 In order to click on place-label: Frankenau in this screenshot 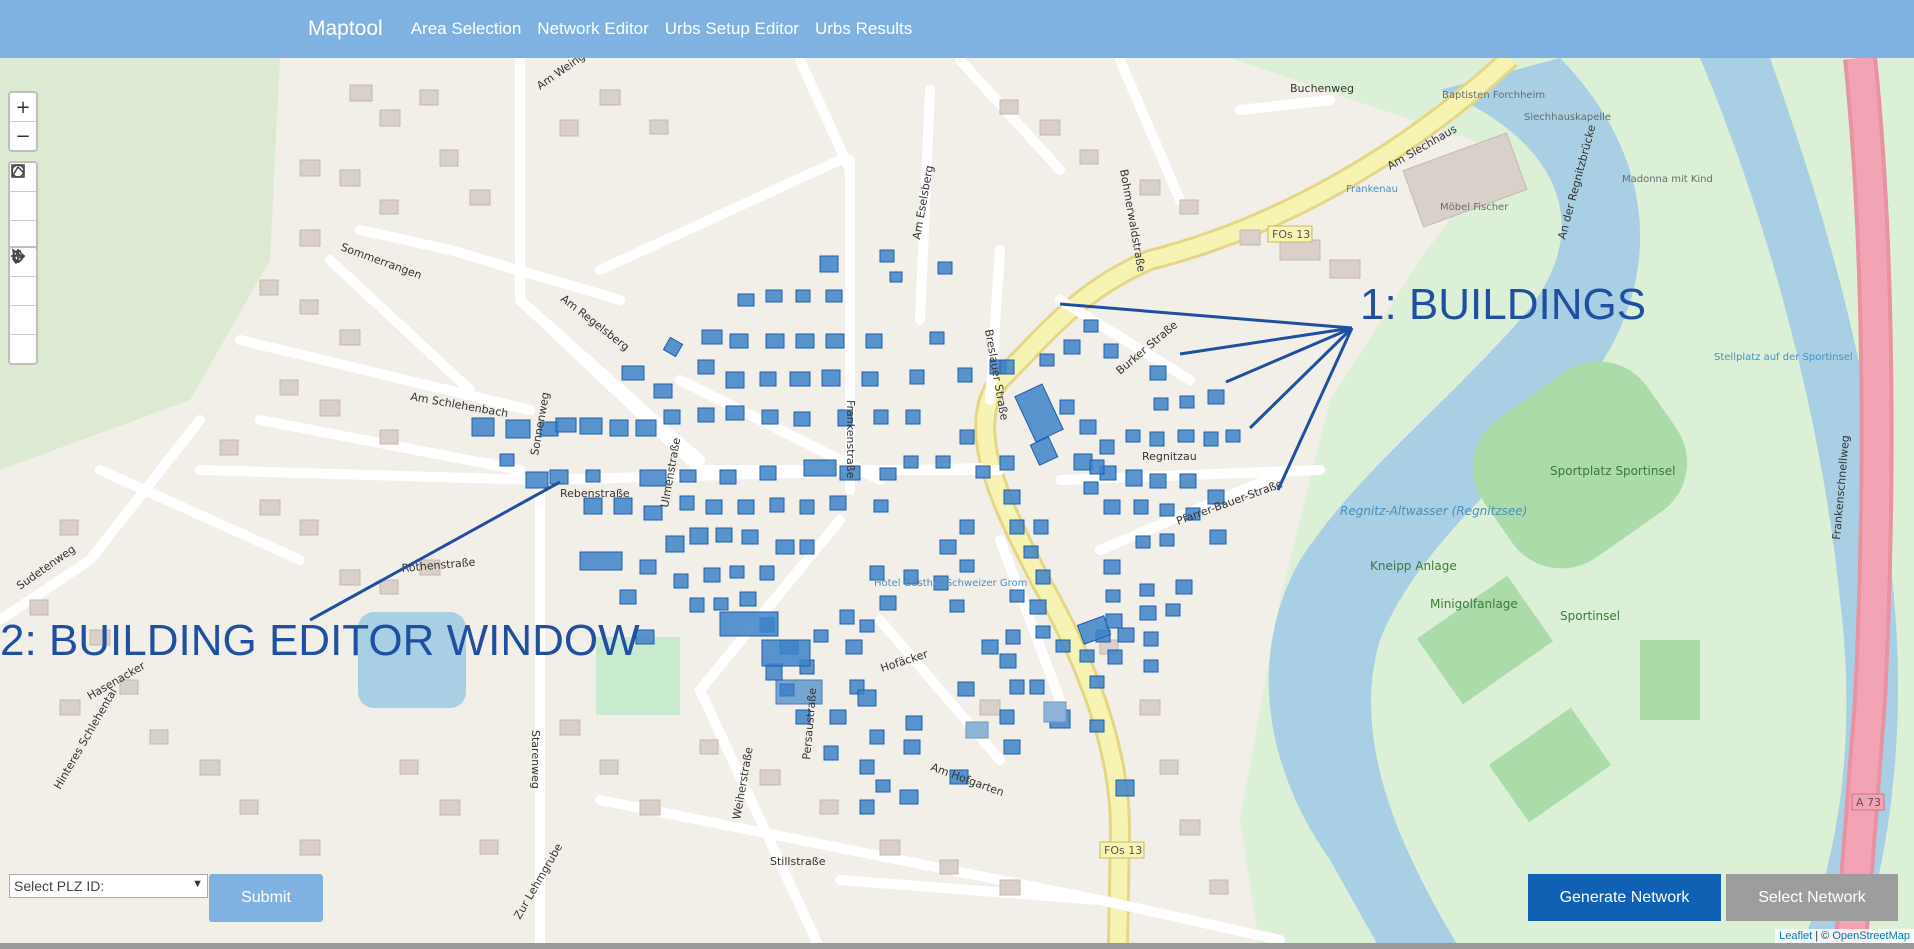, I will do `click(1372, 189)`.